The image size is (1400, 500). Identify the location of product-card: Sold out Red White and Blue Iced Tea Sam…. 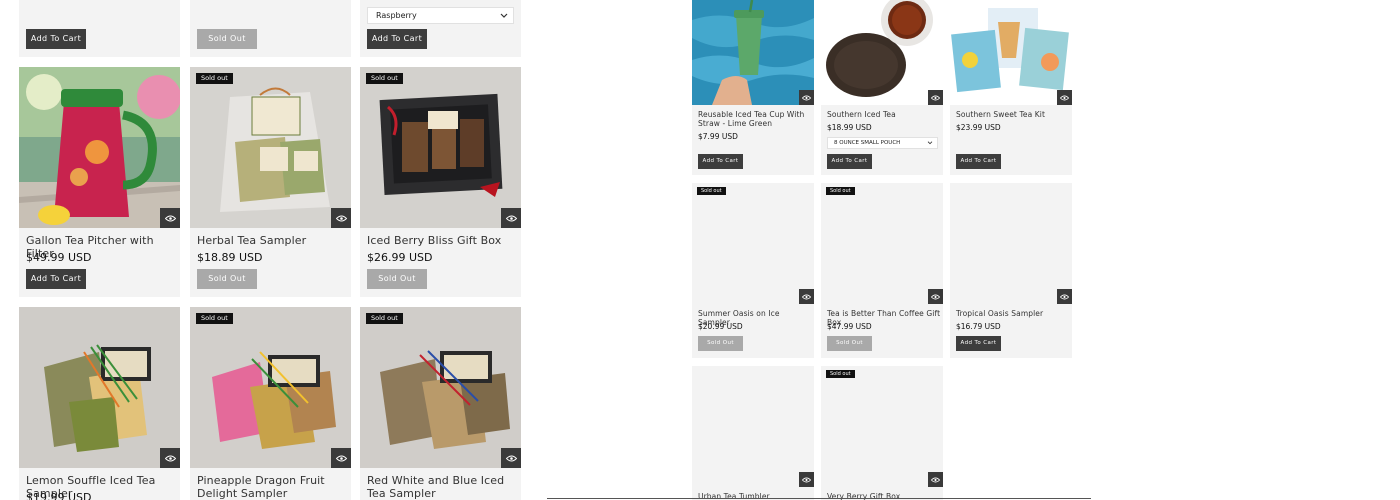
(440, 403).